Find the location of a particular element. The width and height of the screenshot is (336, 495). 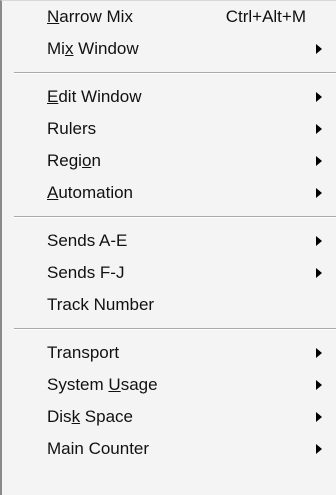

mnemonic: N is located at coordinates (53, 16).